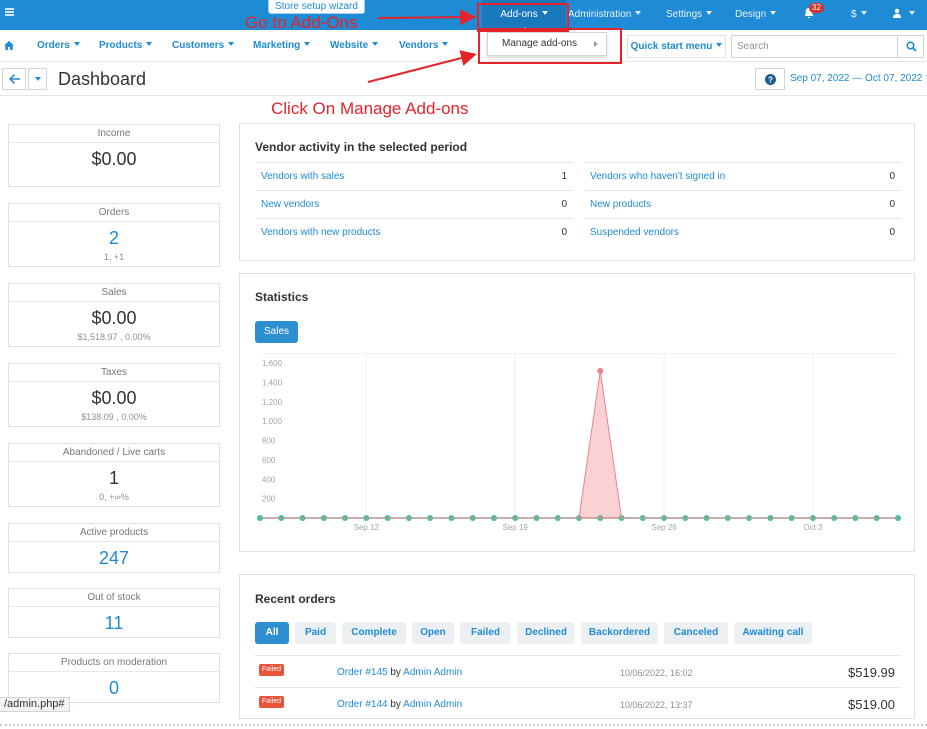  I want to click on user-icon, so click(897, 13).